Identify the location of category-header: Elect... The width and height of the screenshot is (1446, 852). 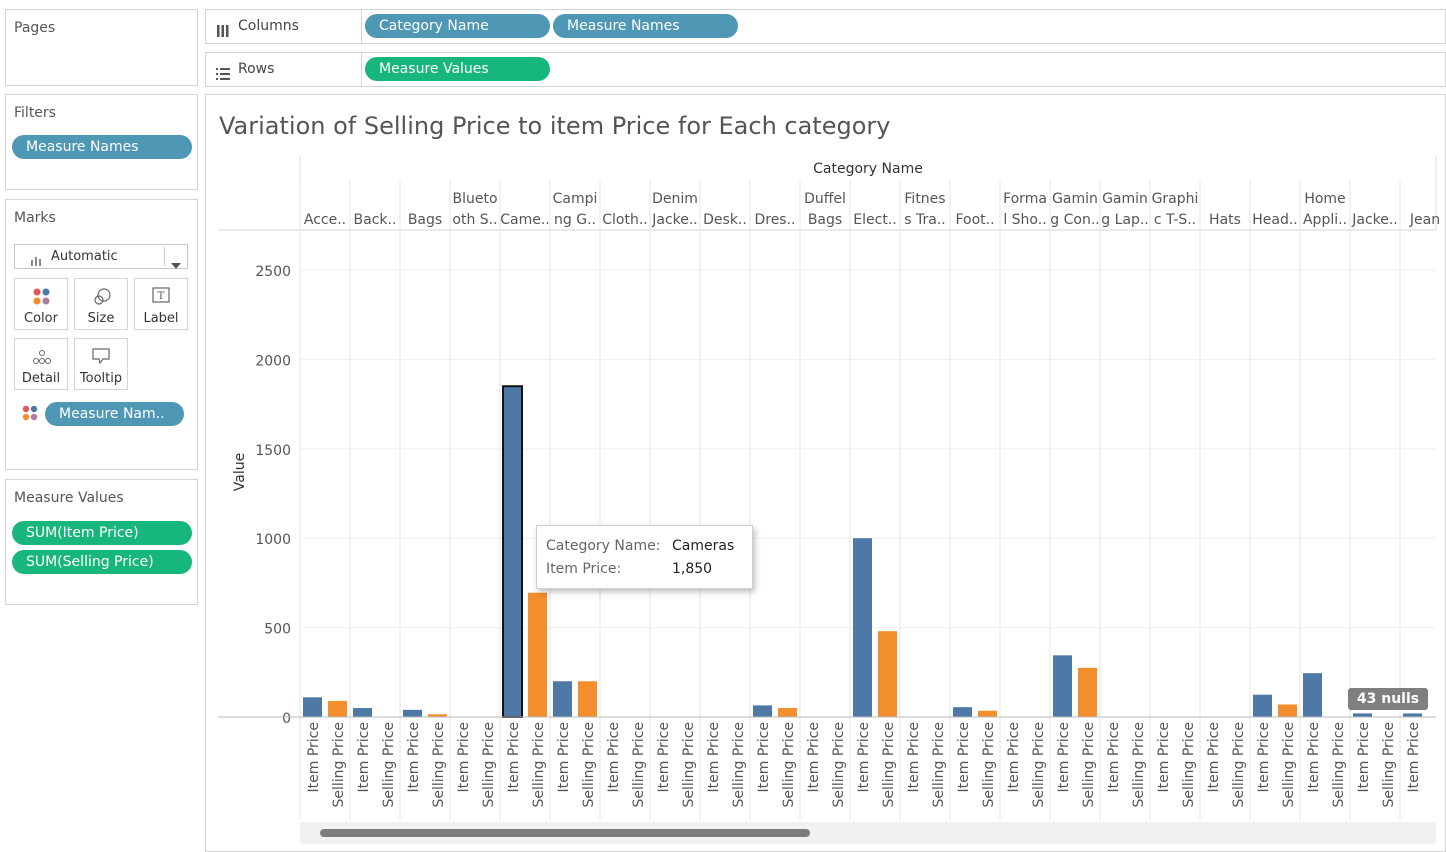
(874, 220).